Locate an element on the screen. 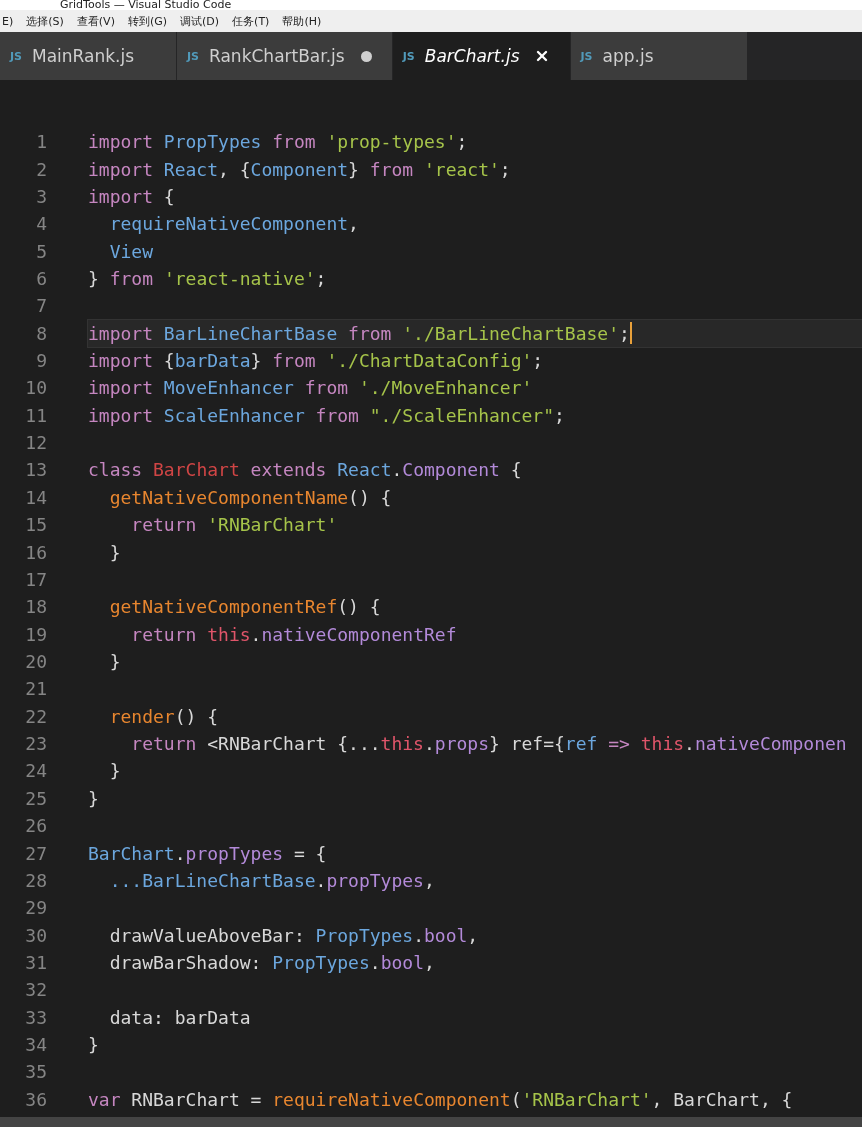  line-number: 25 is located at coordinates (35, 798).